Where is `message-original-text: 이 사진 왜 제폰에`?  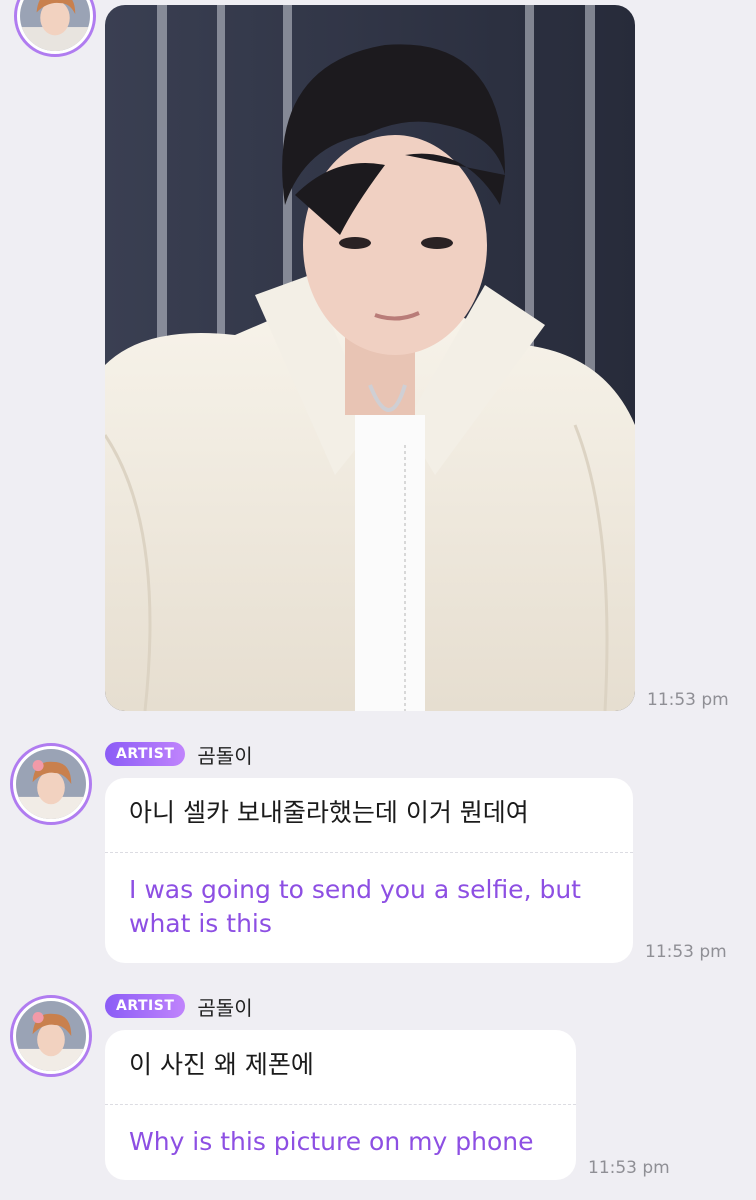 message-original-text: 이 사진 왜 제폰에 is located at coordinates (221, 1064).